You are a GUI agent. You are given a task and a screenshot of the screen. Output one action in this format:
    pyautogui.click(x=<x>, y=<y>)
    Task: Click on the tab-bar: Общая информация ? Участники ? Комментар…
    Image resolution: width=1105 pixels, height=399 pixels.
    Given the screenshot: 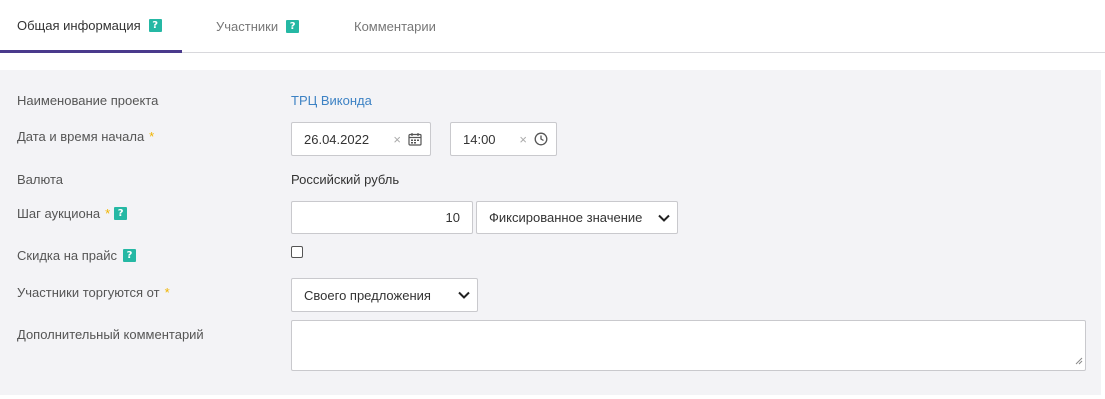 What is the action you would take?
    pyautogui.click(x=552, y=26)
    